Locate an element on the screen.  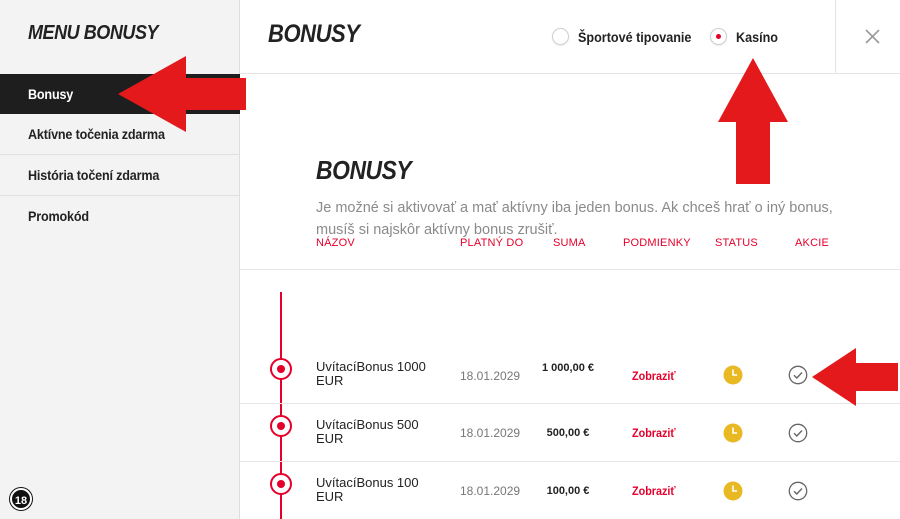
divider is located at coordinates (570, 269).